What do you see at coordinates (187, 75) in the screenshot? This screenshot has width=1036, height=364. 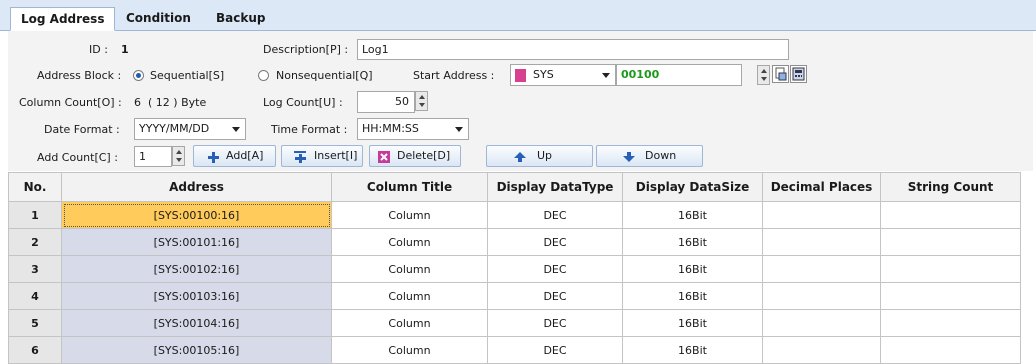 I see `sequential-label: Sequential[S]` at bounding box center [187, 75].